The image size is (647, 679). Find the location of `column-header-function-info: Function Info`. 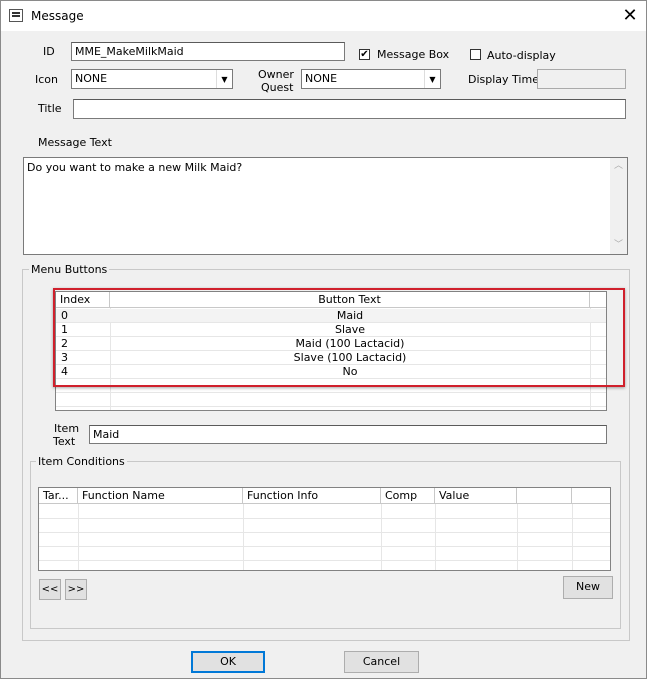

column-header-function-info: Function Info is located at coordinates (312, 496).